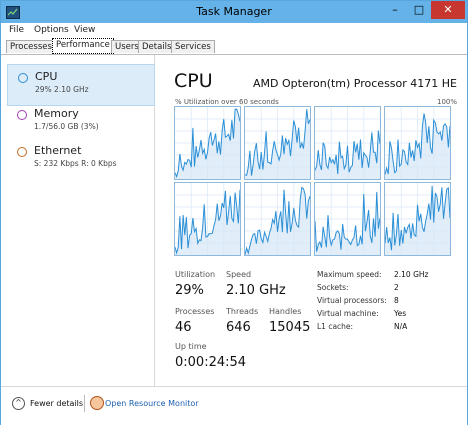  What do you see at coordinates (18, 403) in the screenshot?
I see `chevron-up-icon: ^` at bounding box center [18, 403].